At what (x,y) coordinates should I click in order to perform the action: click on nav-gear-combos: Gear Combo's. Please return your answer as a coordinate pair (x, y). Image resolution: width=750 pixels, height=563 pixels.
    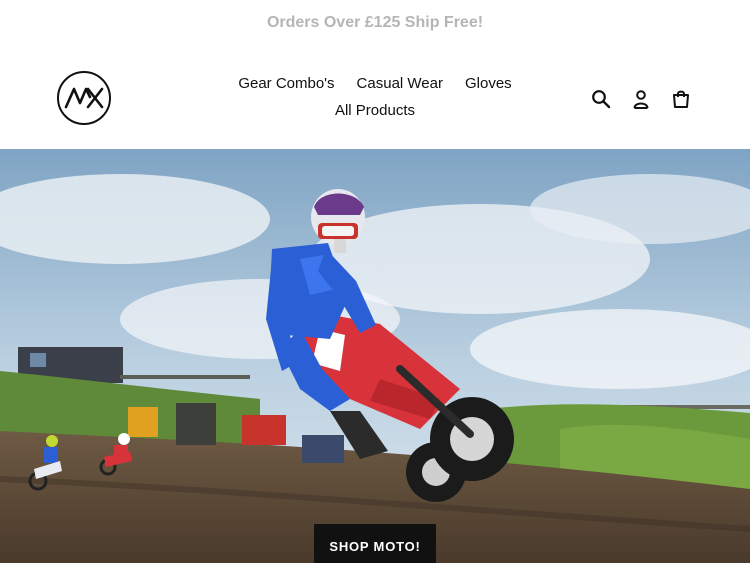
    Looking at the image, I should click on (286, 84).